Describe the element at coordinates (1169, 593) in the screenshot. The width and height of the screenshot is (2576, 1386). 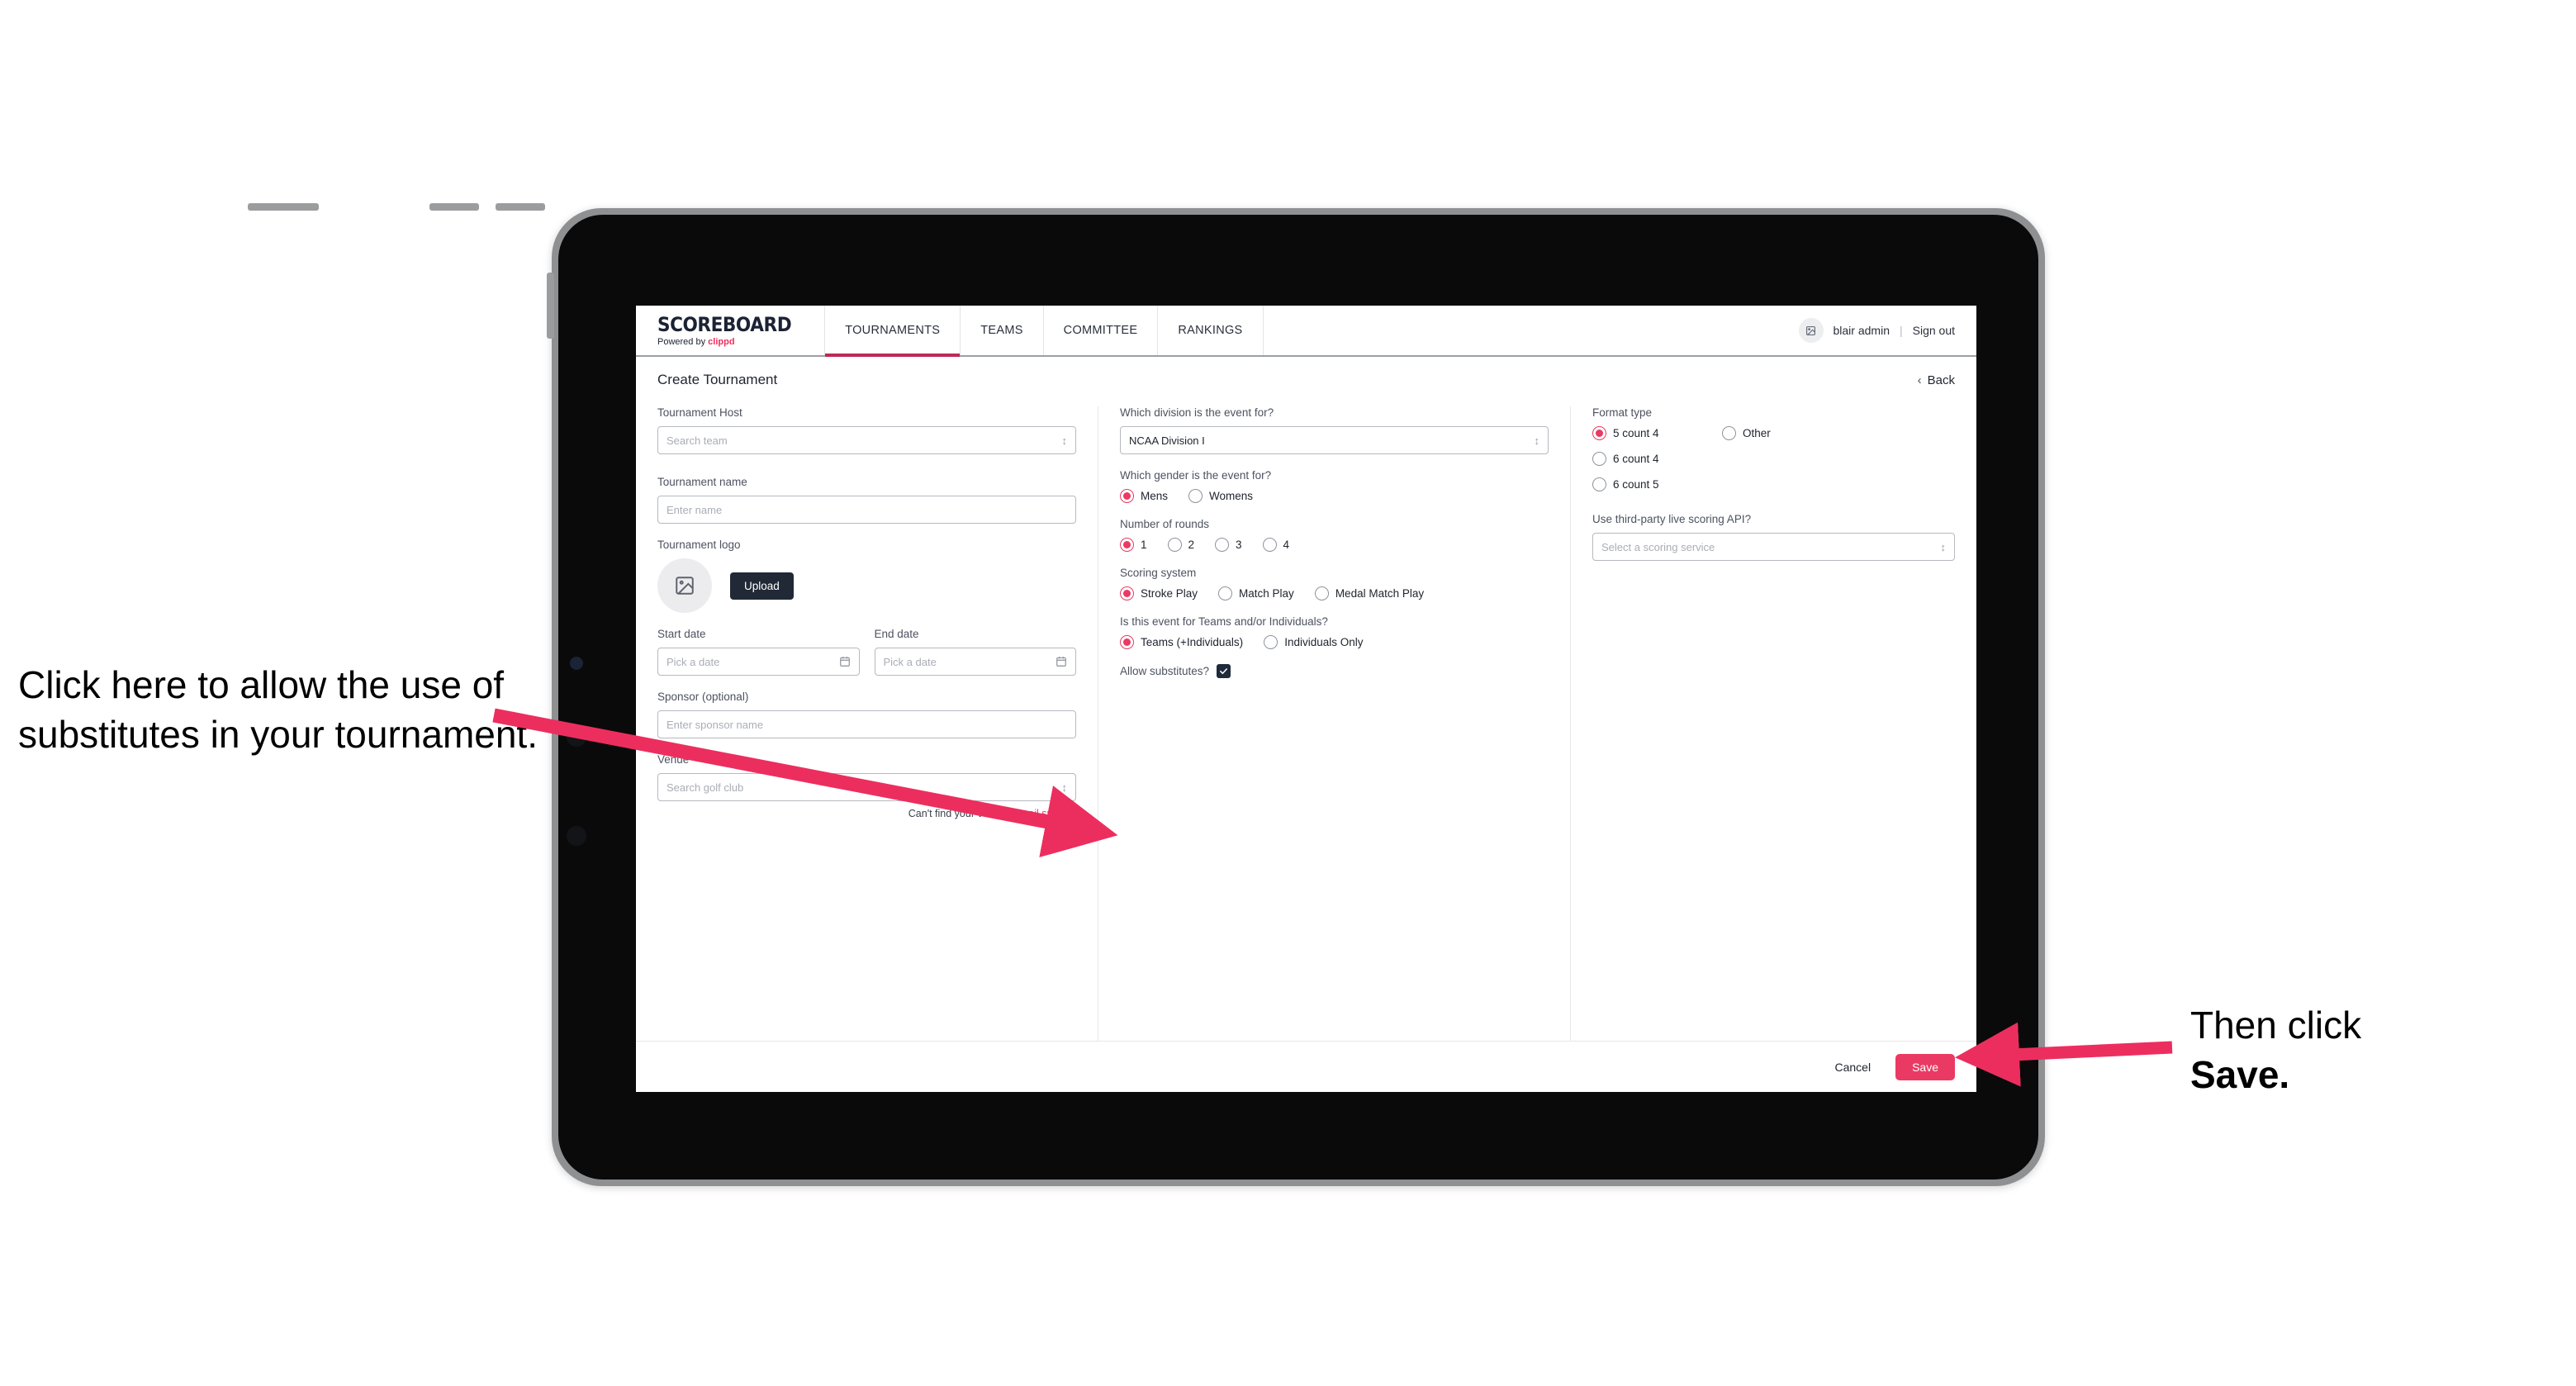
I see `scoring-option-label: Stroke Play` at that location.